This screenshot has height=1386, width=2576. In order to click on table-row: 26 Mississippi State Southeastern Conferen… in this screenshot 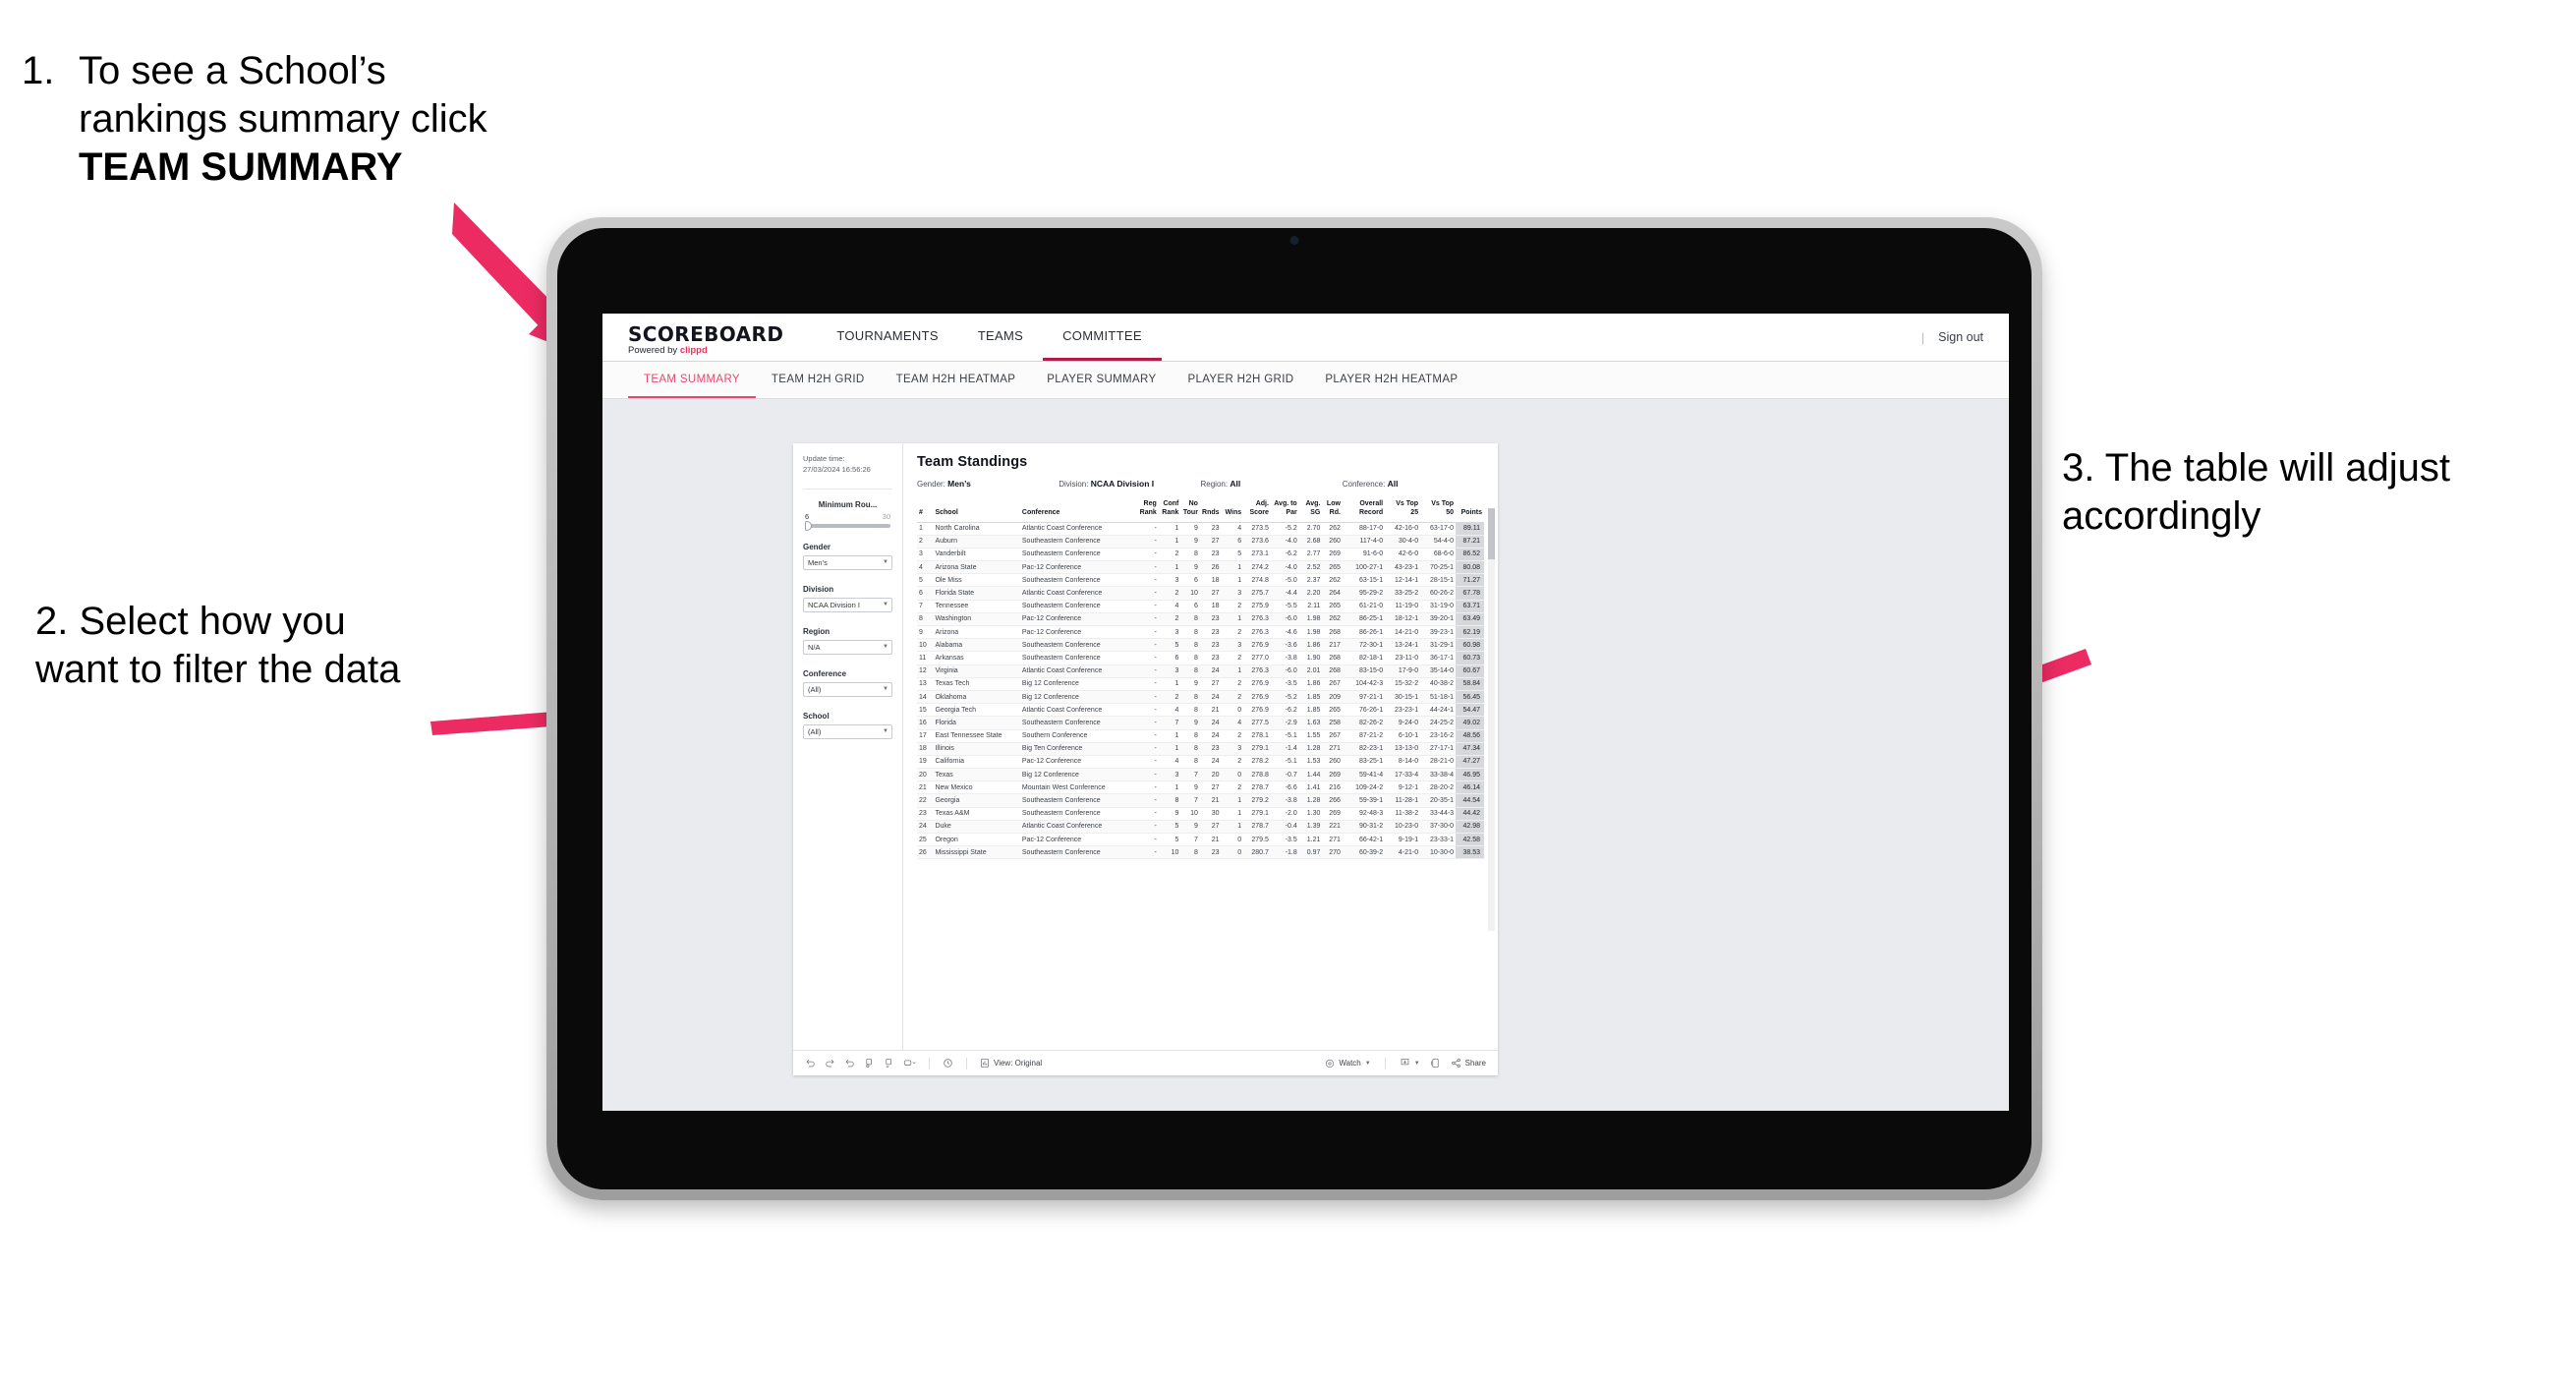, I will do `click(1201, 852)`.